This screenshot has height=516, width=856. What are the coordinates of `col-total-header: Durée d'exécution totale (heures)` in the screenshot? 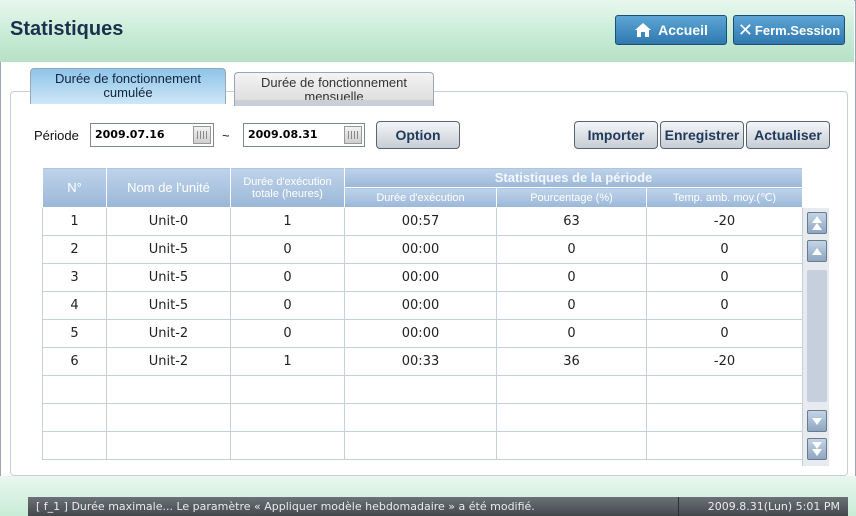 It's located at (287, 187).